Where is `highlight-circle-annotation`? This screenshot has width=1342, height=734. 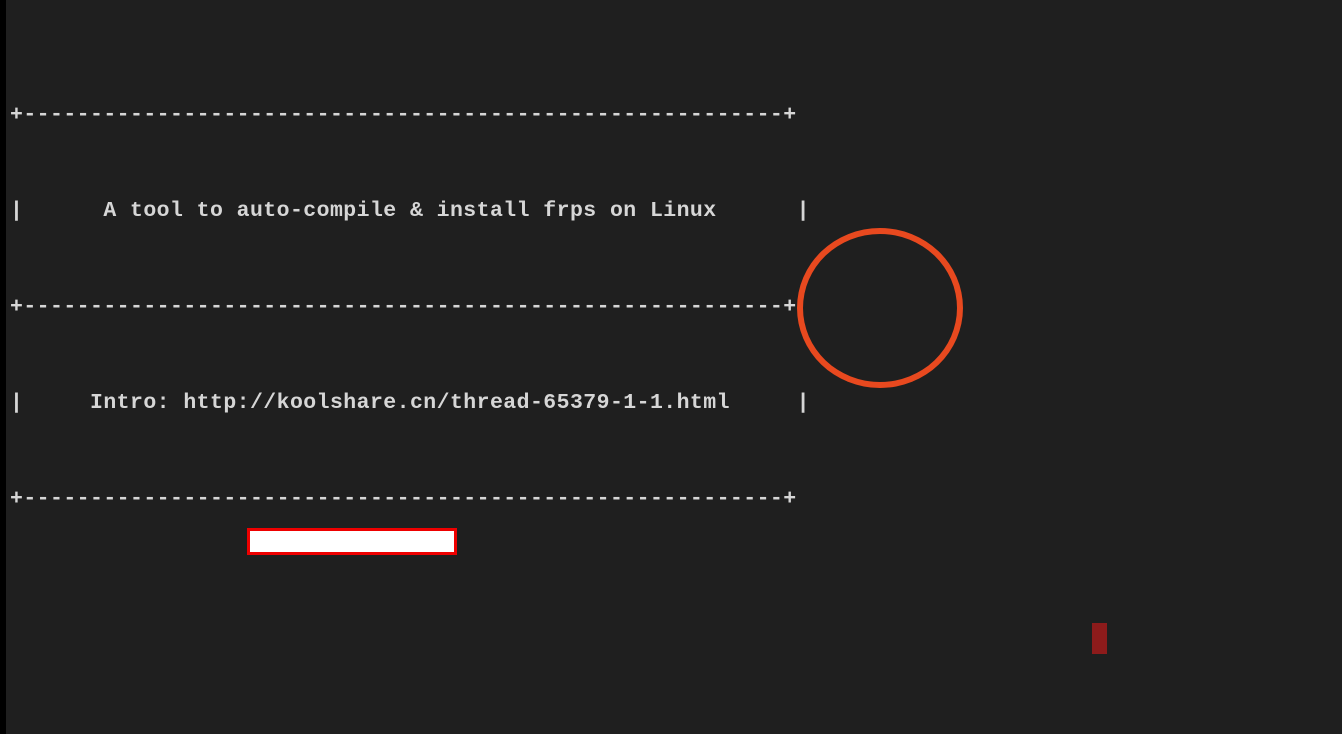
highlight-circle-annotation is located at coordinates (880, 308).